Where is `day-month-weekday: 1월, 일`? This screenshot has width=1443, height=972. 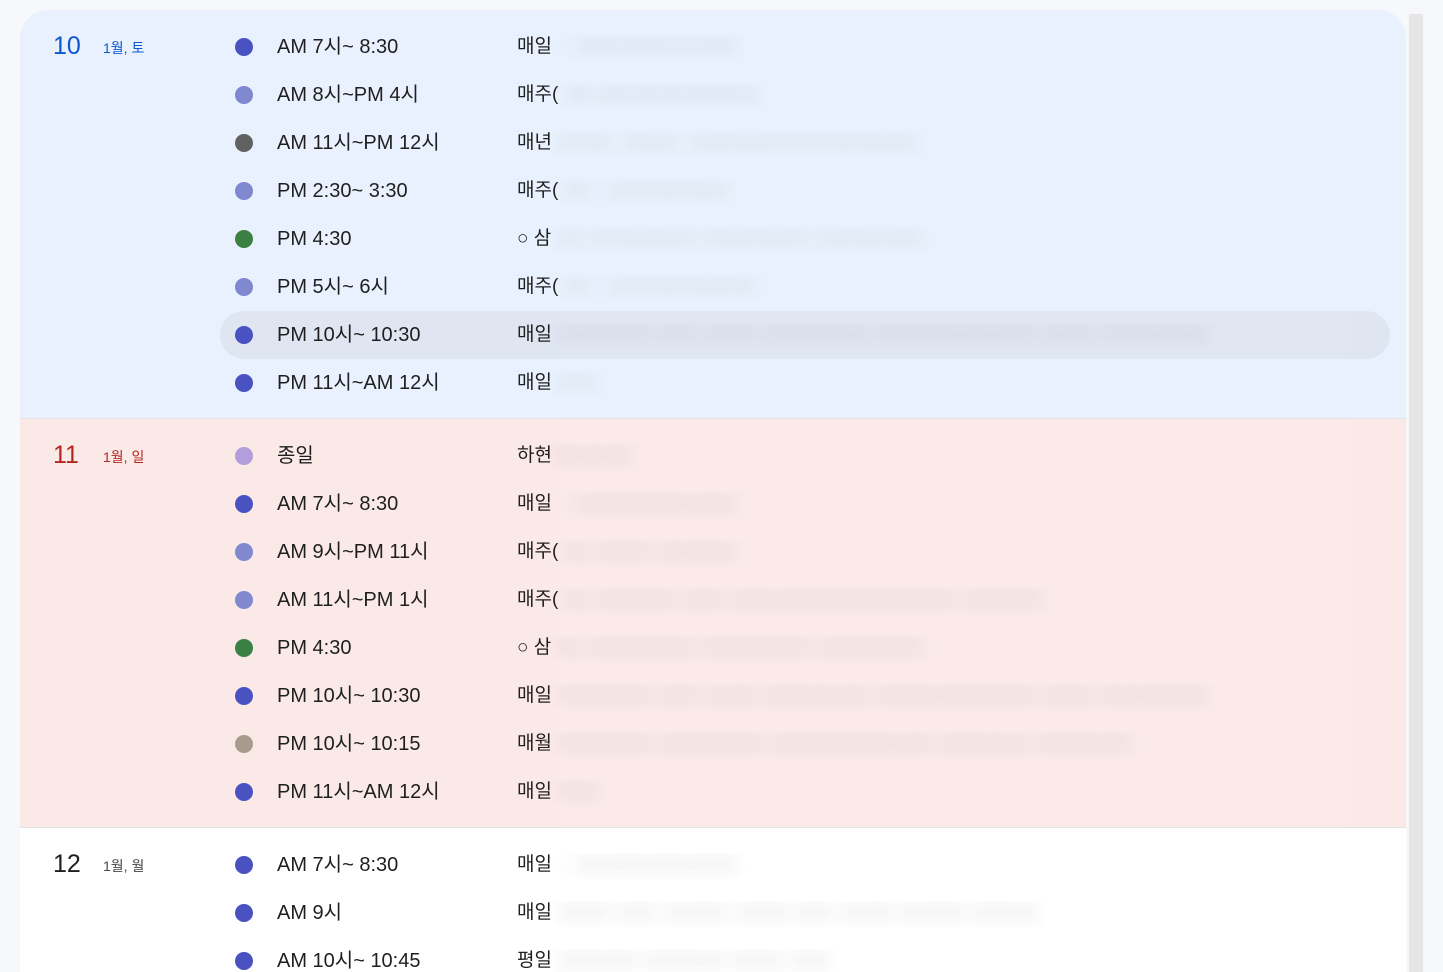 day-month-weekday: 1월, 일 is located at coordinates (124, 457).